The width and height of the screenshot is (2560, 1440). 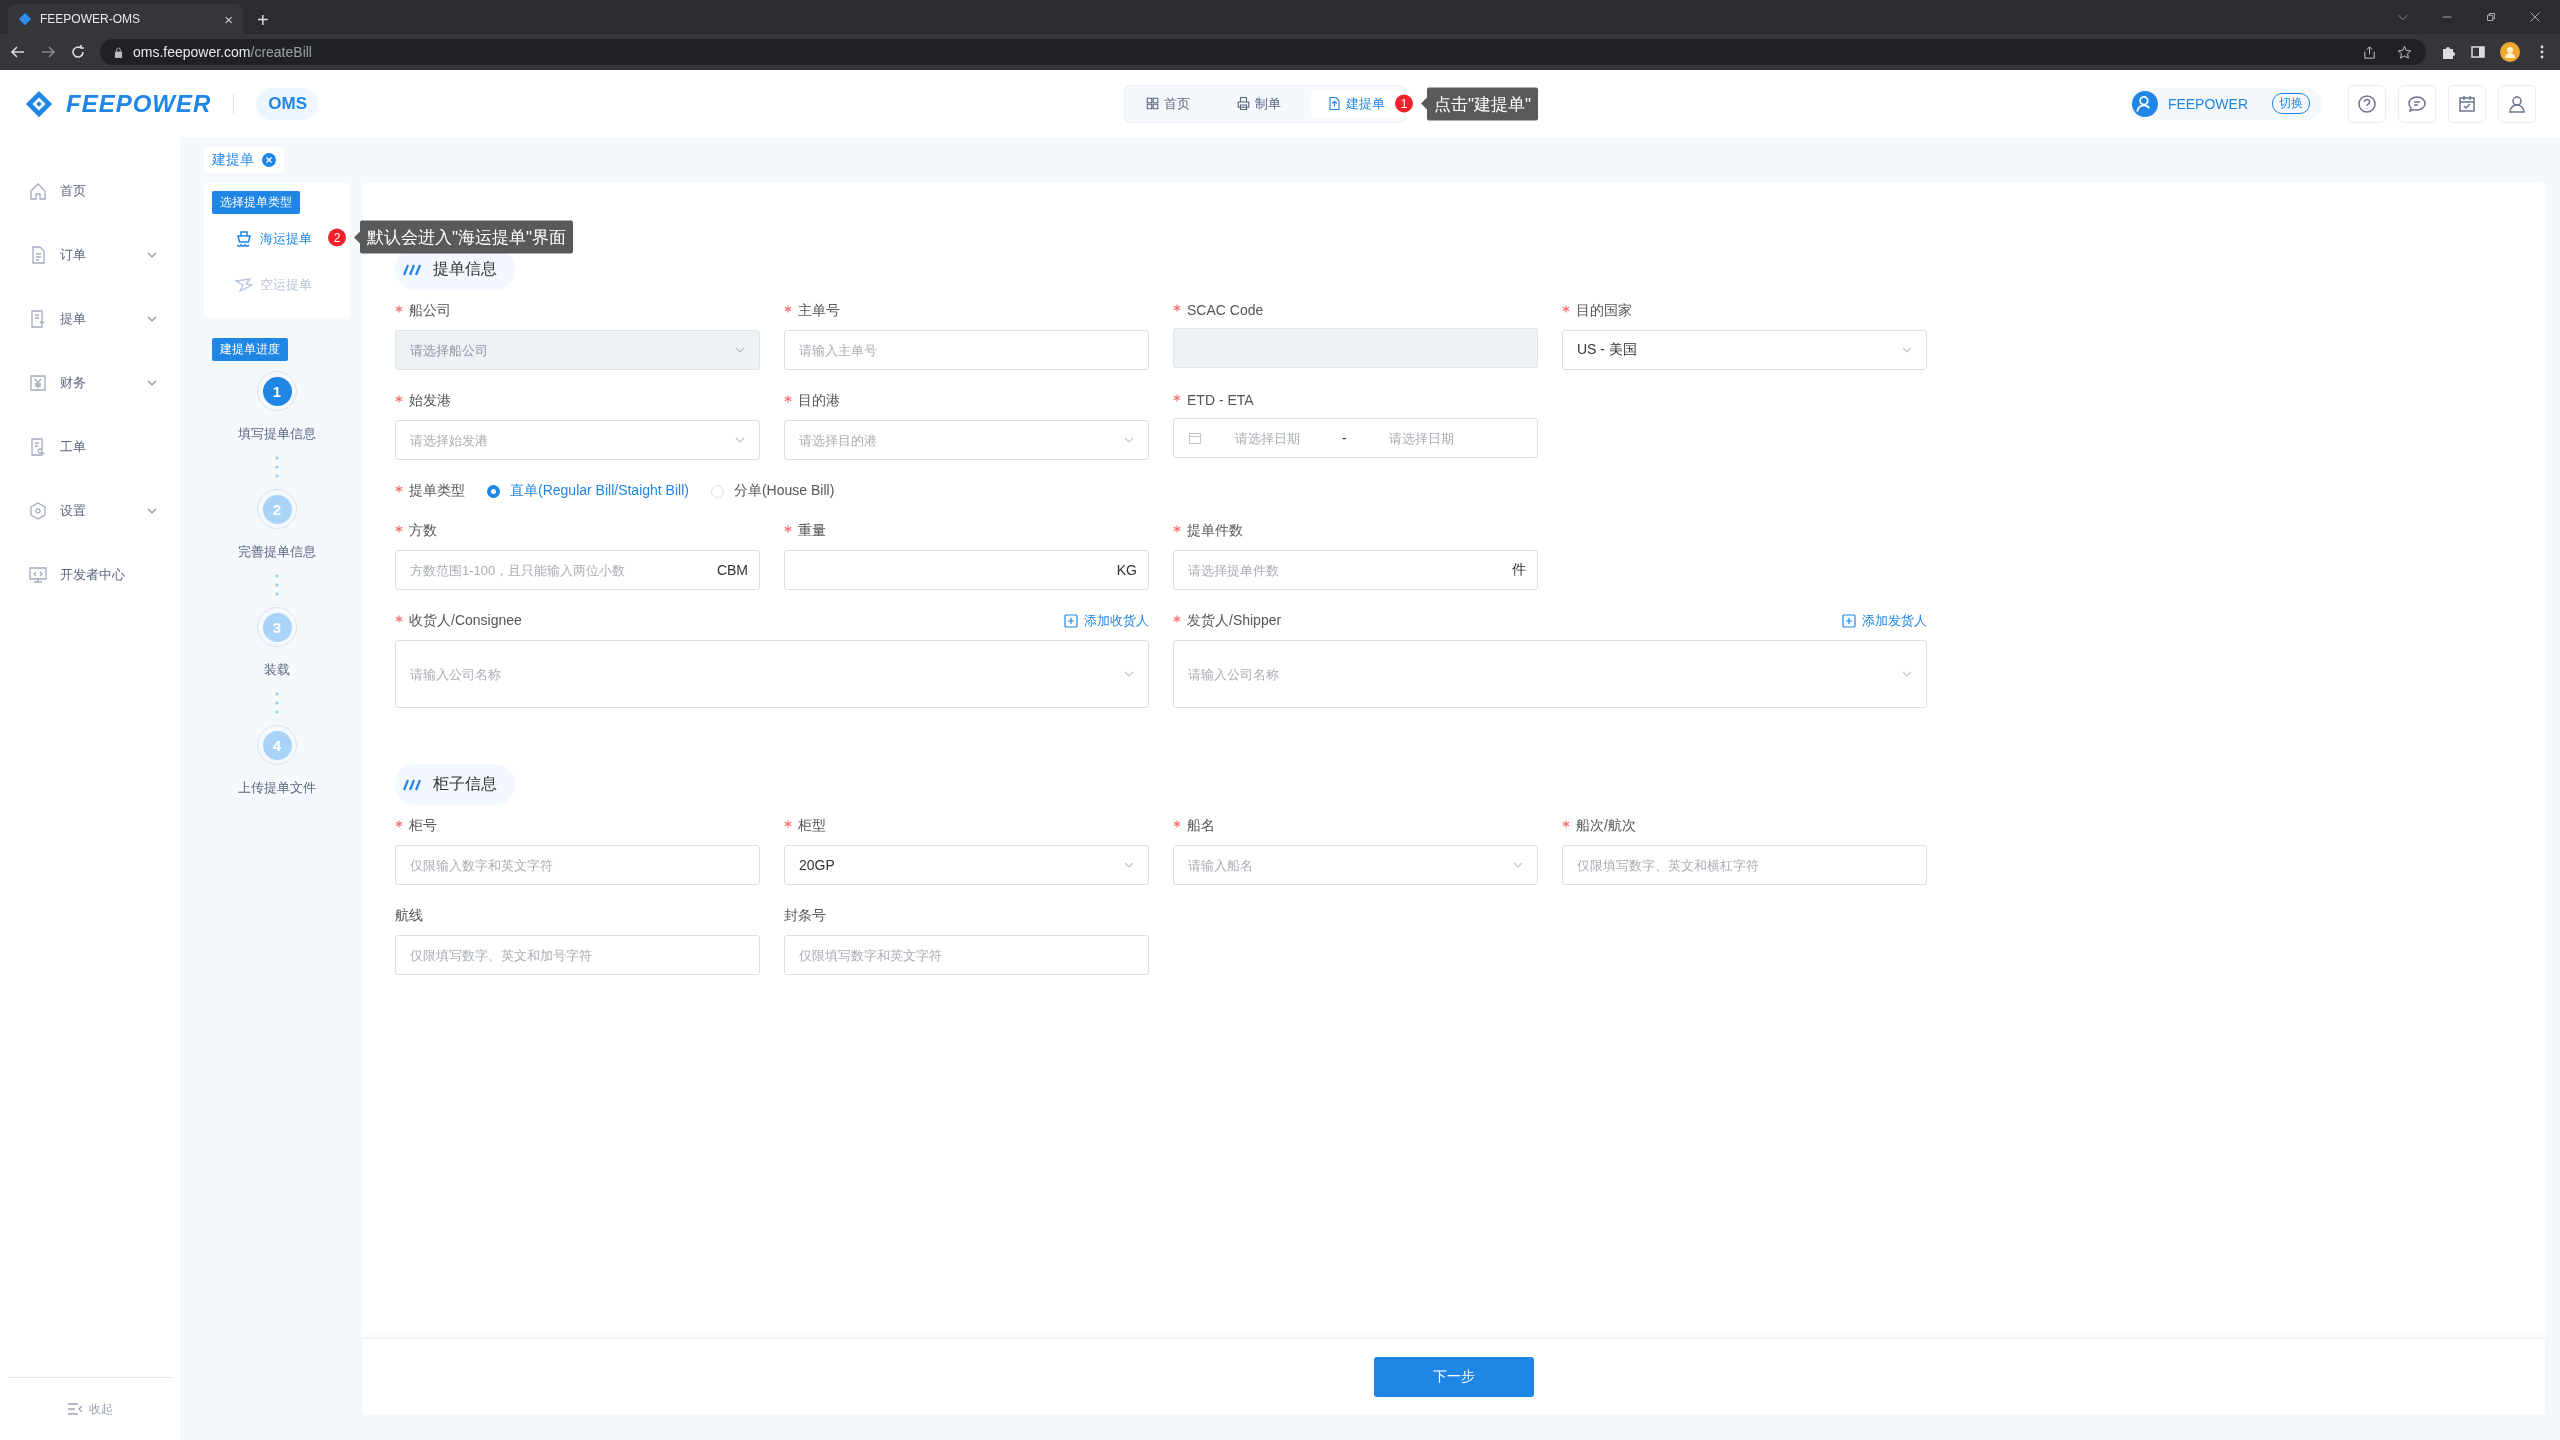 I want to click on section-header: 柜子信息, so click(x=455, y=784).